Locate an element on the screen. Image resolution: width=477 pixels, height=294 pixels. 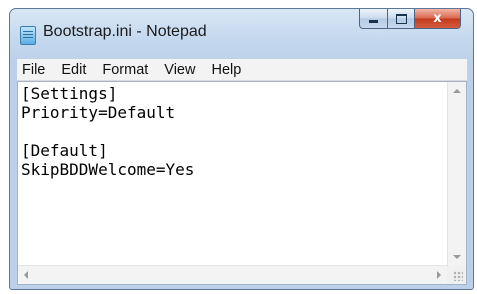
scroll-left-icon is located at coordinates (26, 275).